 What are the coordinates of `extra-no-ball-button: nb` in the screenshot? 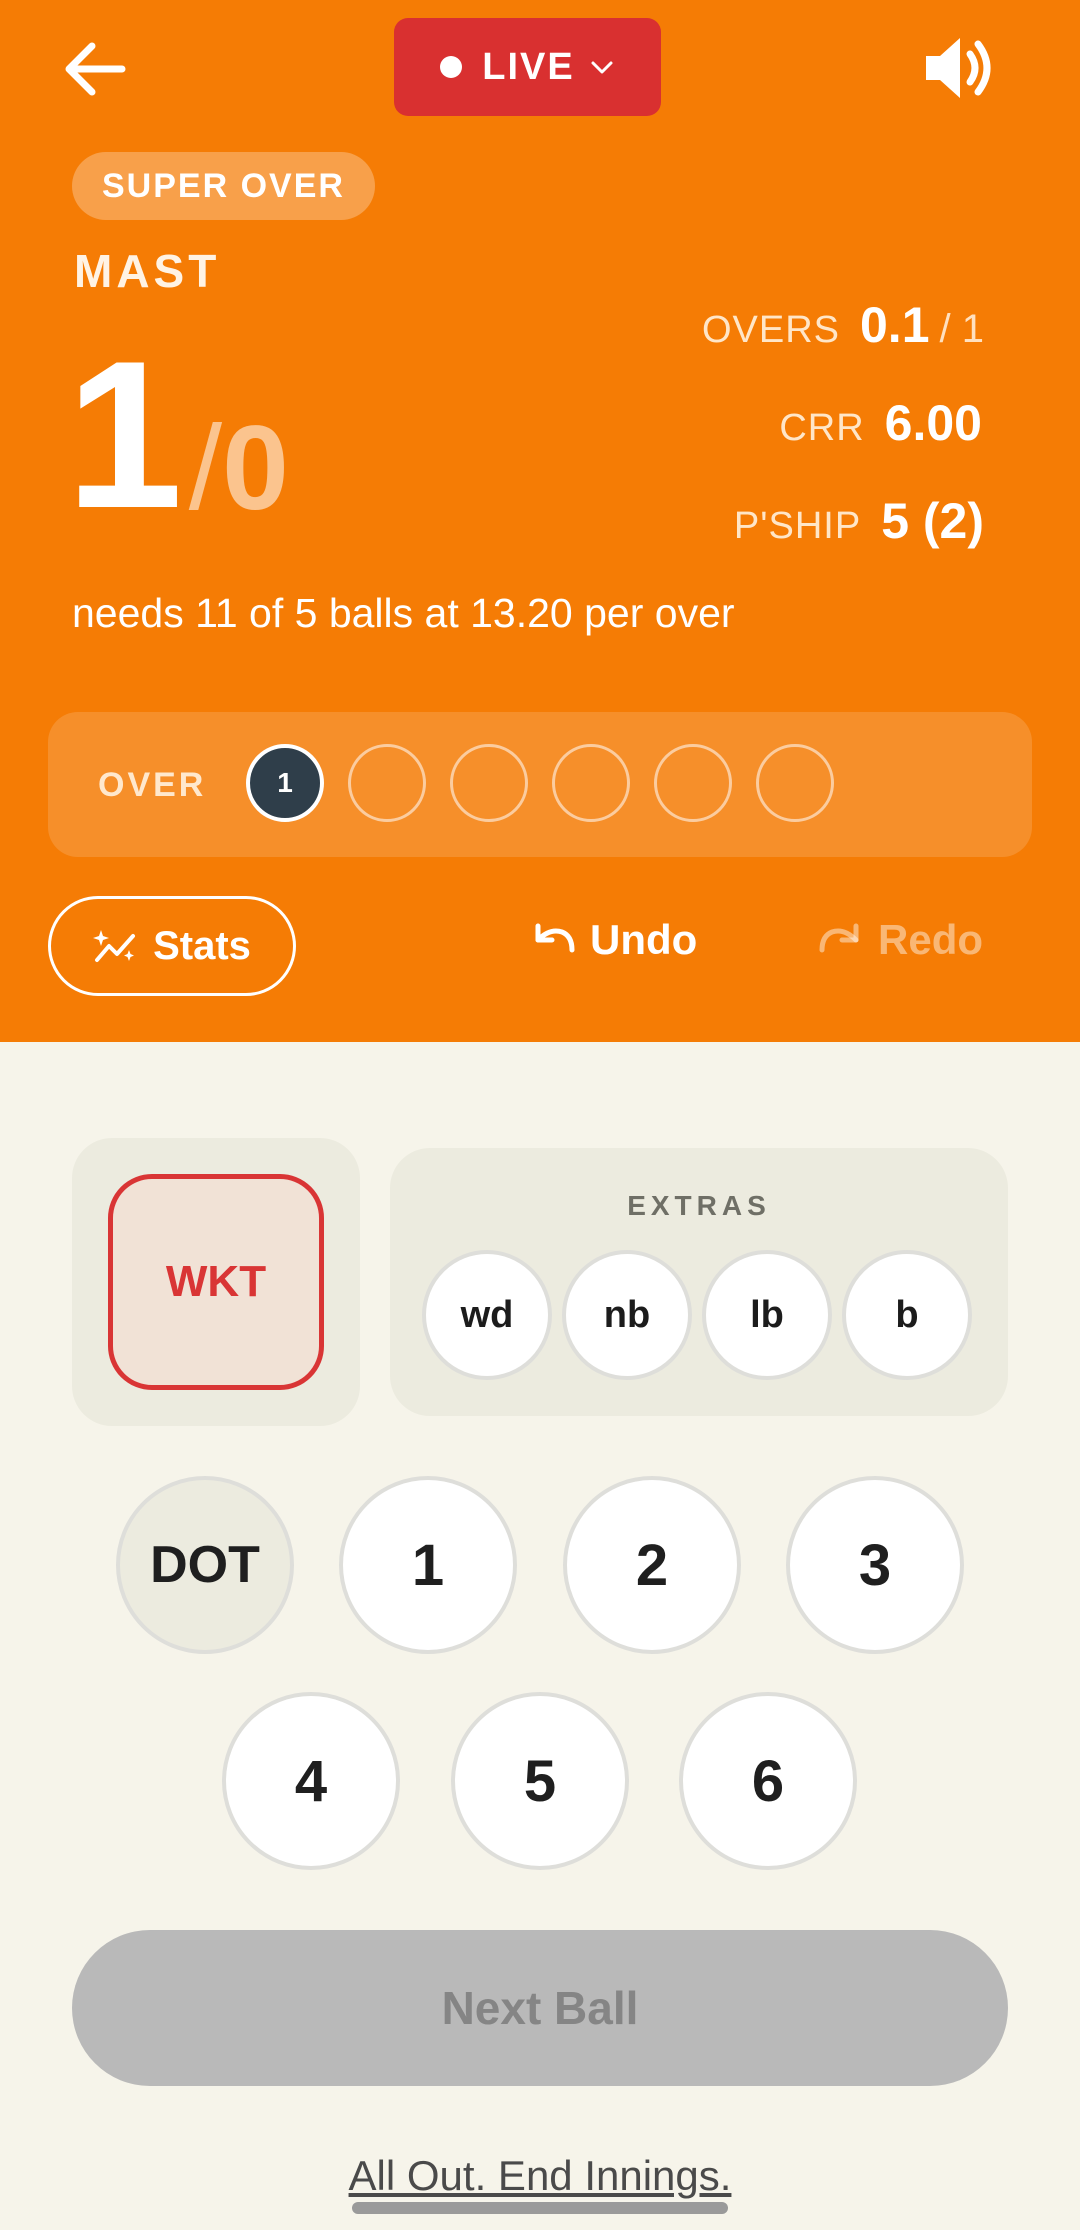 It's located at (627, 1315).